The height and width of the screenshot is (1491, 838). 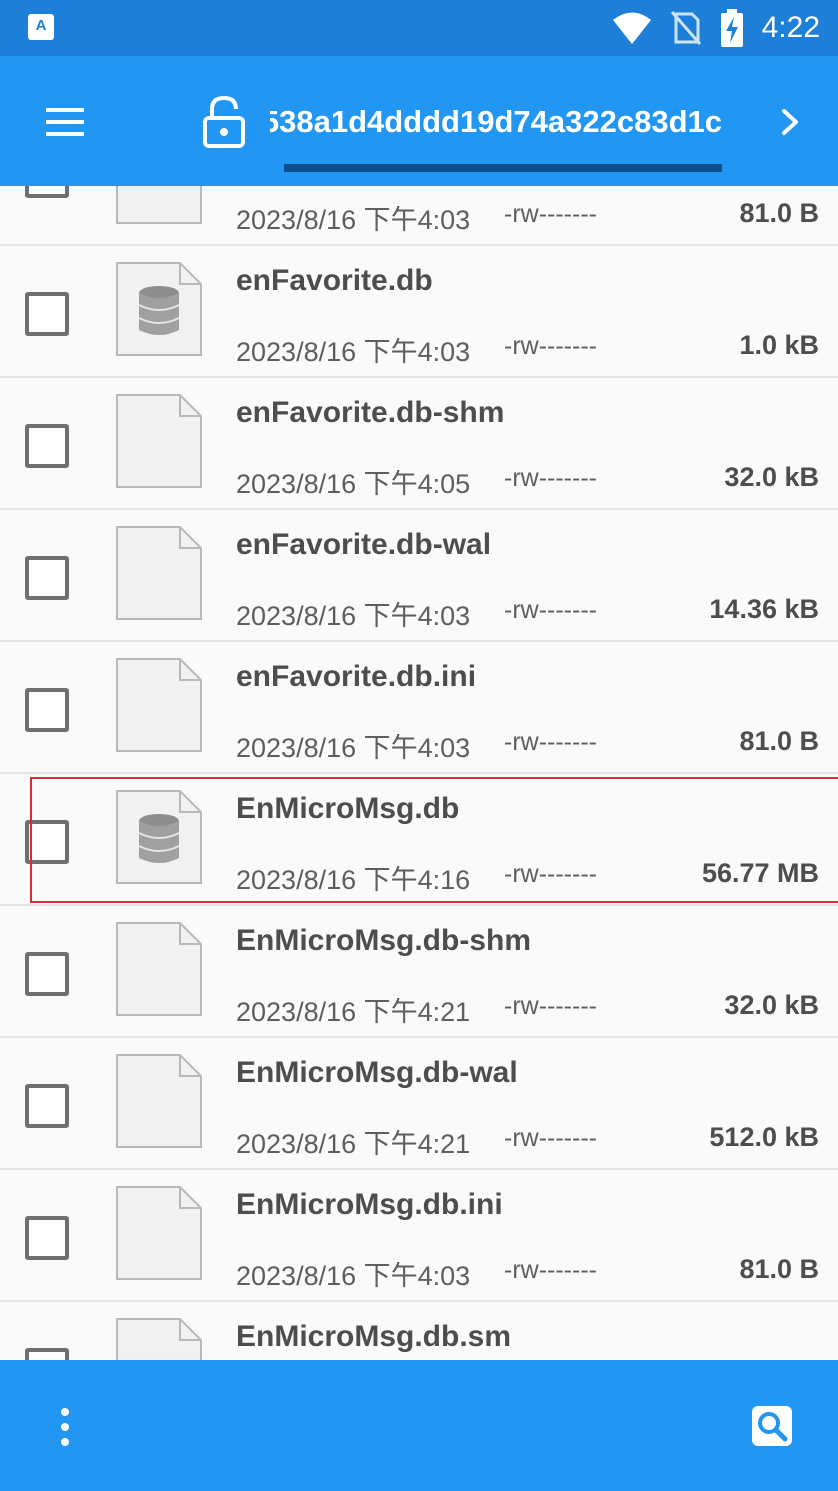 What do you see at coordinates (41, 27) in the screenshot?
I see `app-notification-icon: A` at bounding box center [41, 27].